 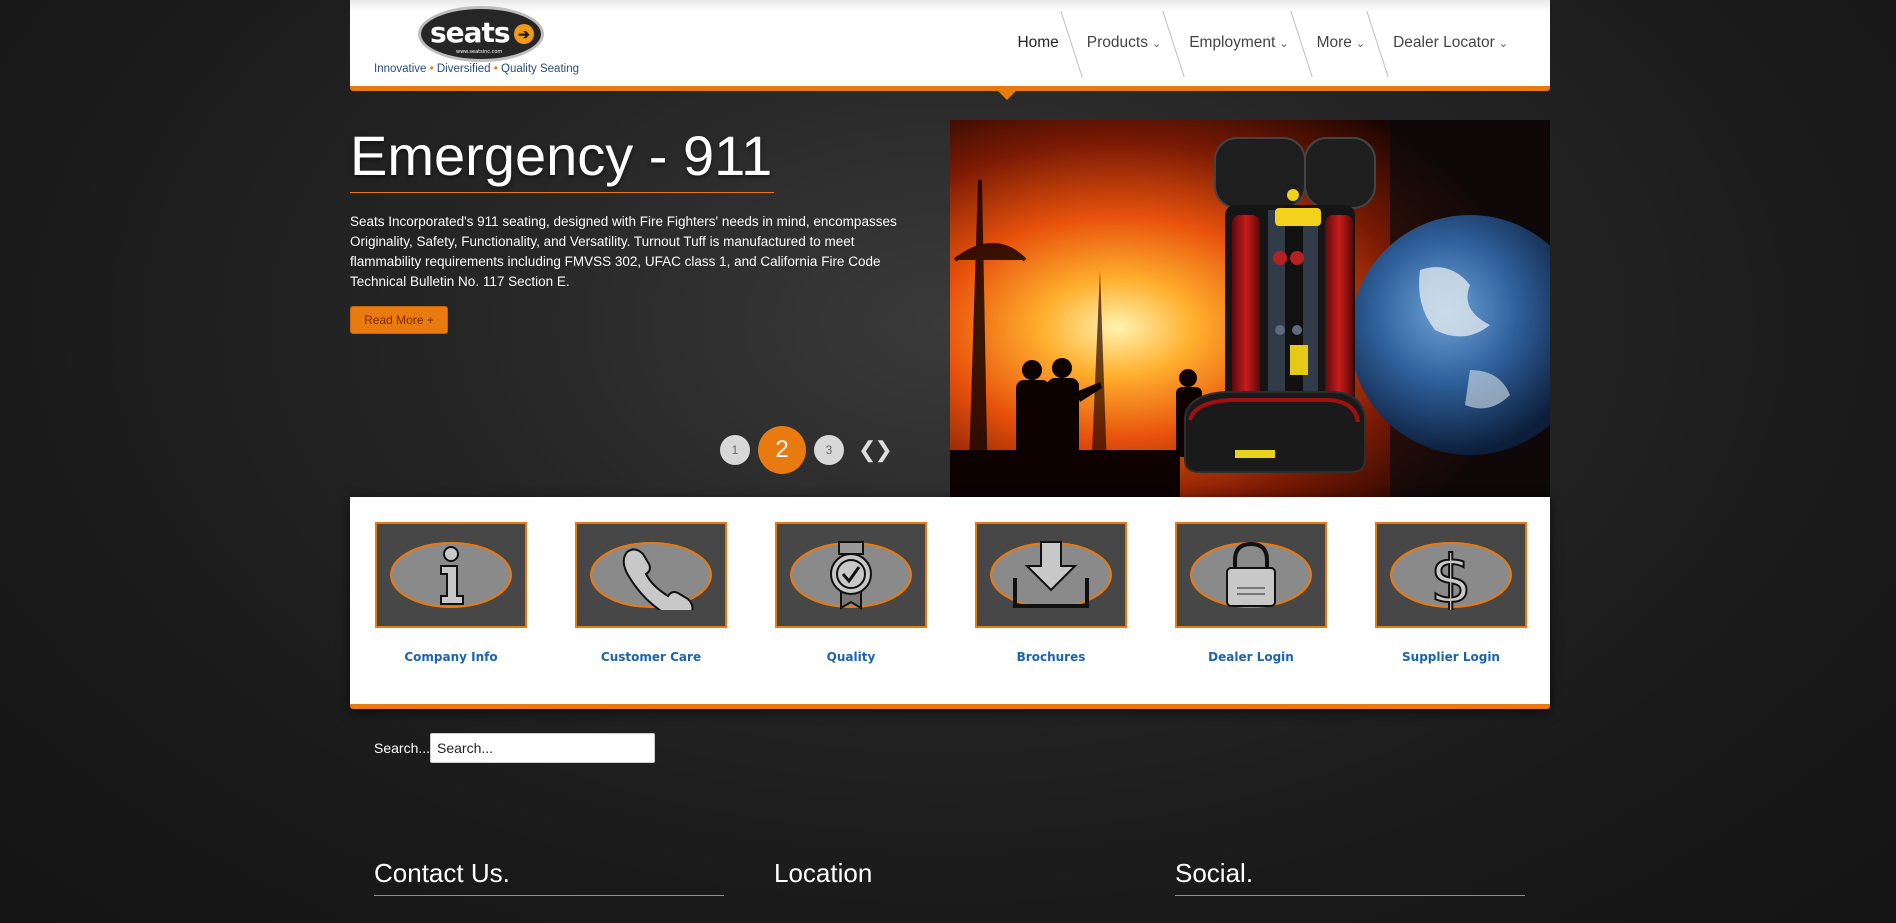 What do you see at coordinates (542, 748) in the screenshot?
I see `search-input` at bounding box center [542, 748].